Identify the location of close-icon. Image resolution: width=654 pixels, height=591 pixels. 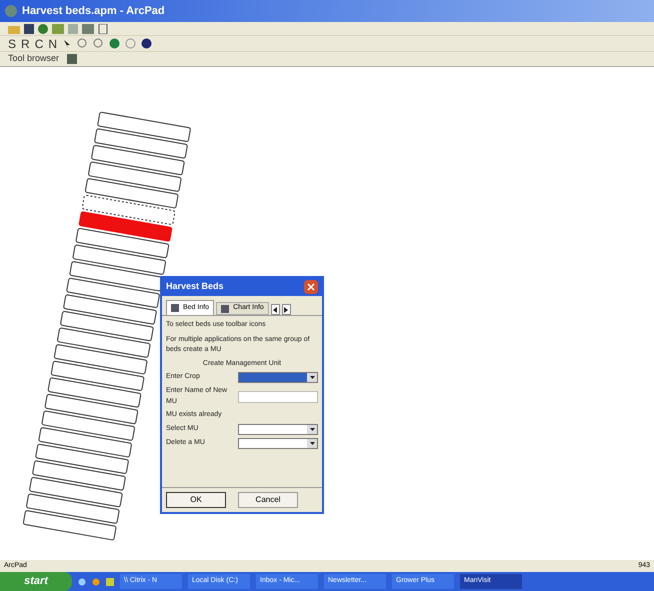
(311, 287).